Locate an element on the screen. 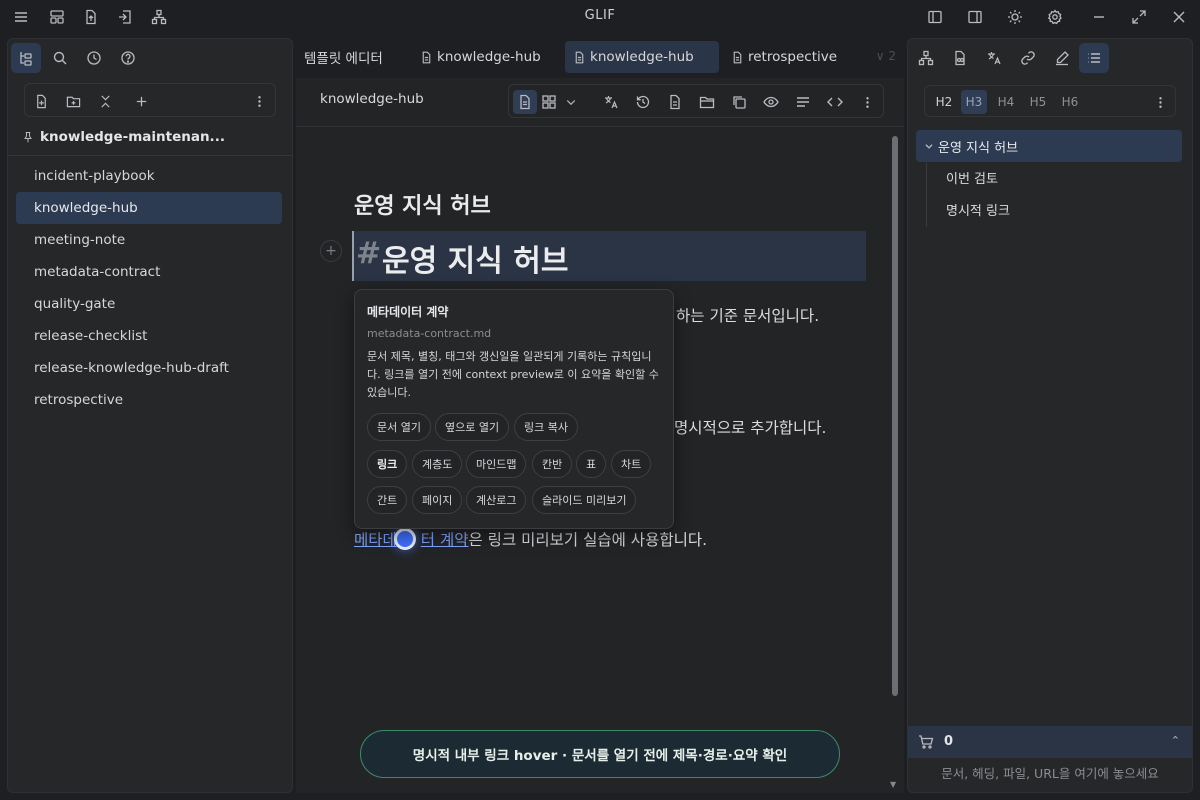  title-bar: GLIF is located at coordinates (600, 17).